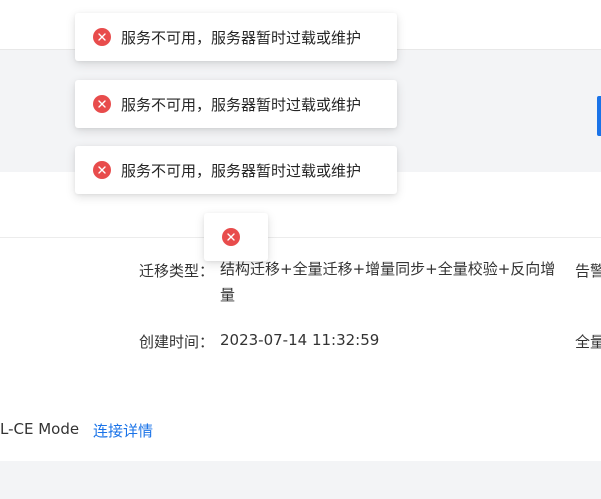 This screenshot has height=499, width=601. What do you see at coordinates (588, 342) in the screenshot?
I see `full-label-truncated: 全量` at bounding box center [588, 342].